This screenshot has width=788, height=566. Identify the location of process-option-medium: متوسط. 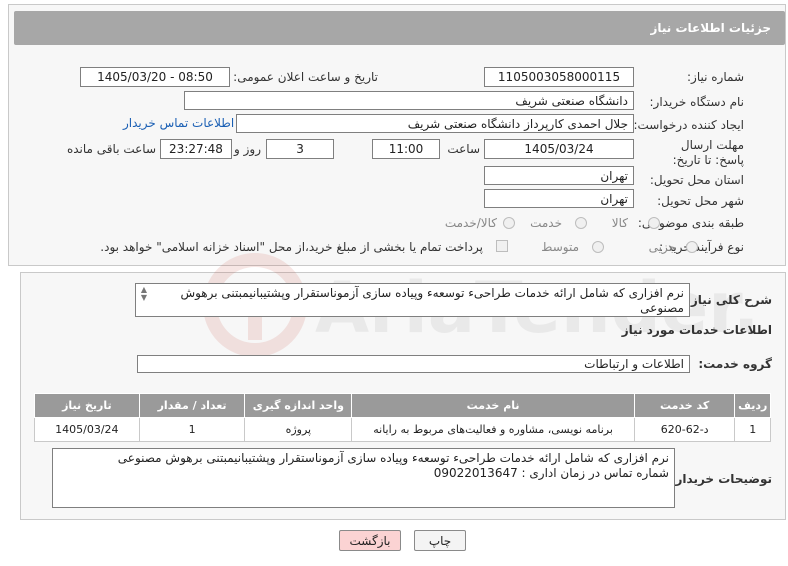
(560, 247).